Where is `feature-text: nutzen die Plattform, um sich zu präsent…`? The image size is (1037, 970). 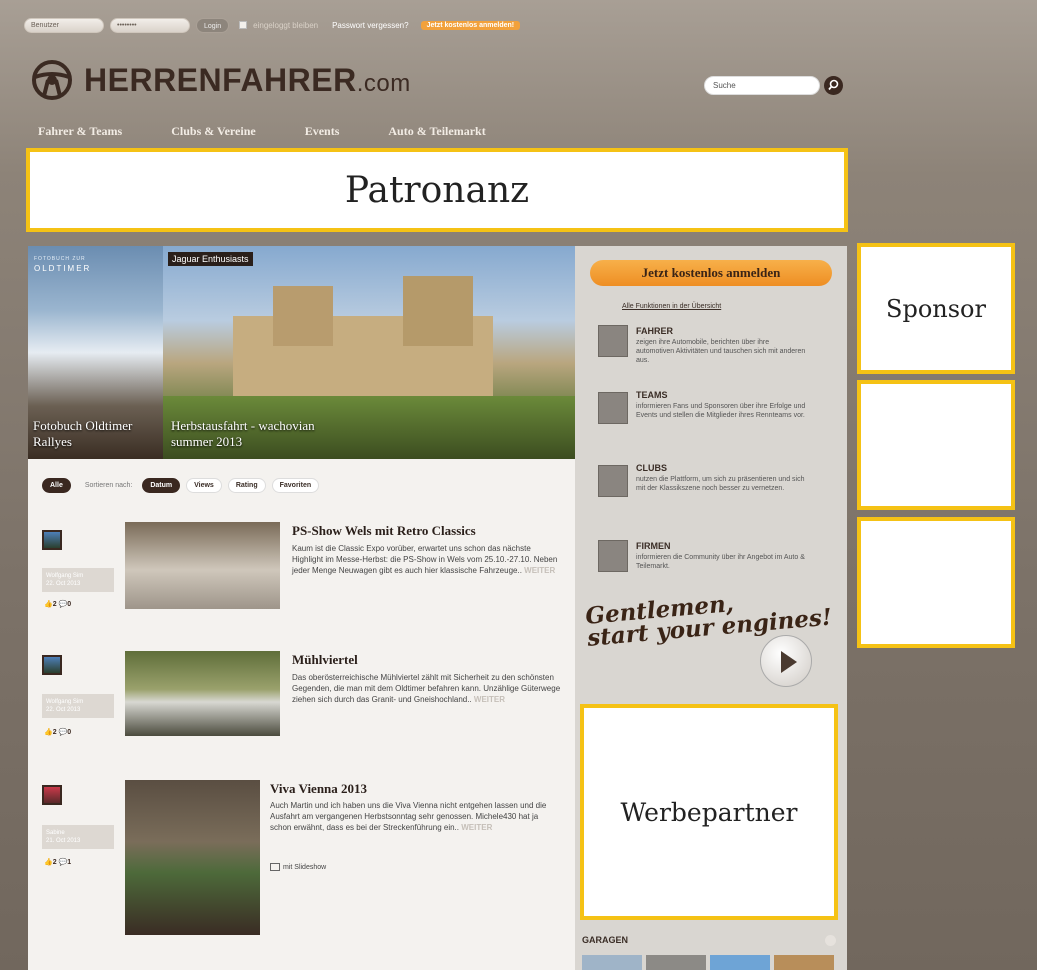 feature-text: nutzen die Plattform, um sich zu präsent… is located at coordinates (720, 484).